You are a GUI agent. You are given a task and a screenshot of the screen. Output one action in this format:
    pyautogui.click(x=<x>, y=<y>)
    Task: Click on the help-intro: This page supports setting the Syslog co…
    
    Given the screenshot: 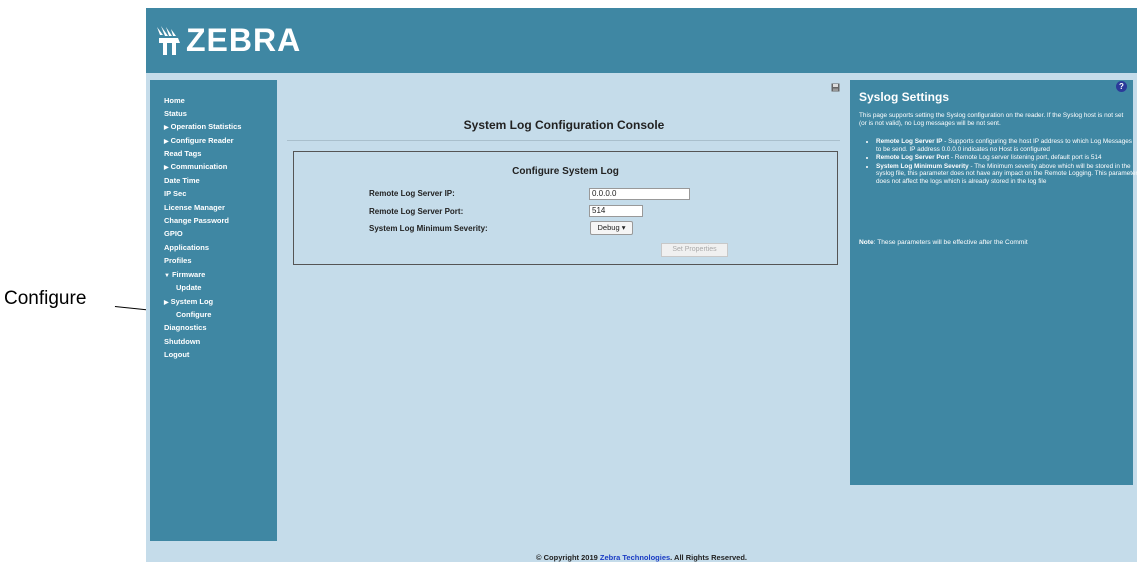 What is the action you would take?
    pyautogui.click(x=991, y=119)
    